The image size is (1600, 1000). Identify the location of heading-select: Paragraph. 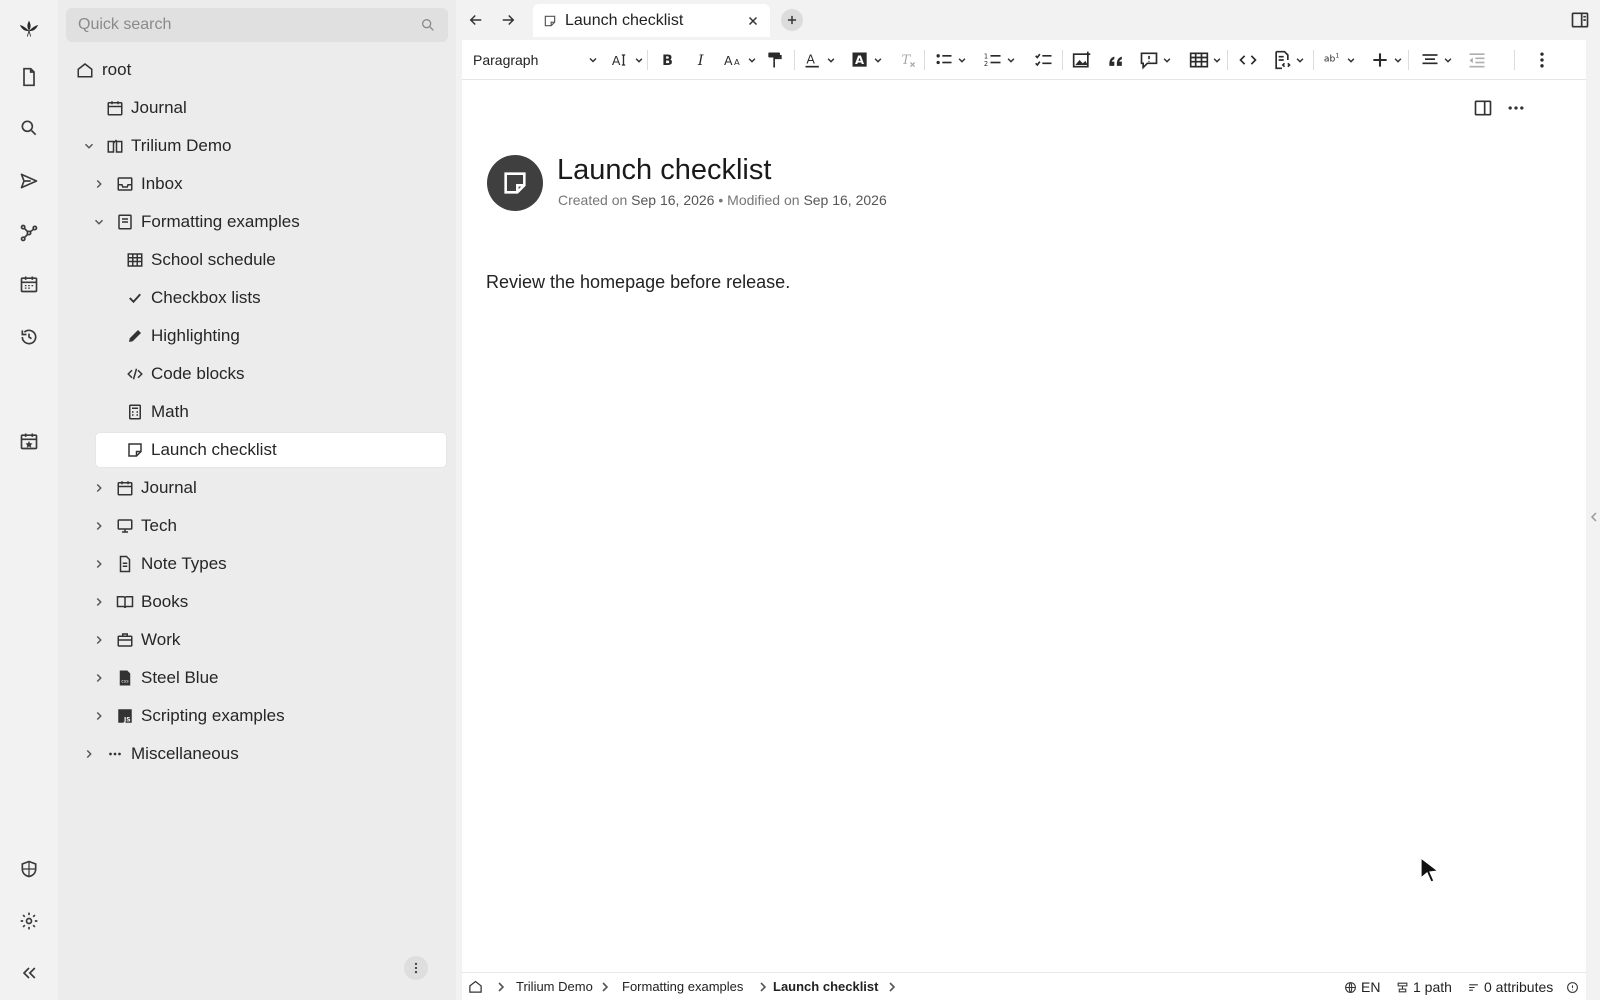
(536, 60).